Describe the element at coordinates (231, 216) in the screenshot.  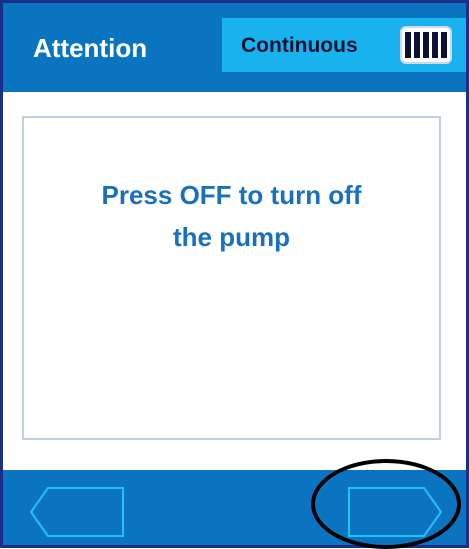
I see `attention-message: Press OFF to turn off the pump` at that location.